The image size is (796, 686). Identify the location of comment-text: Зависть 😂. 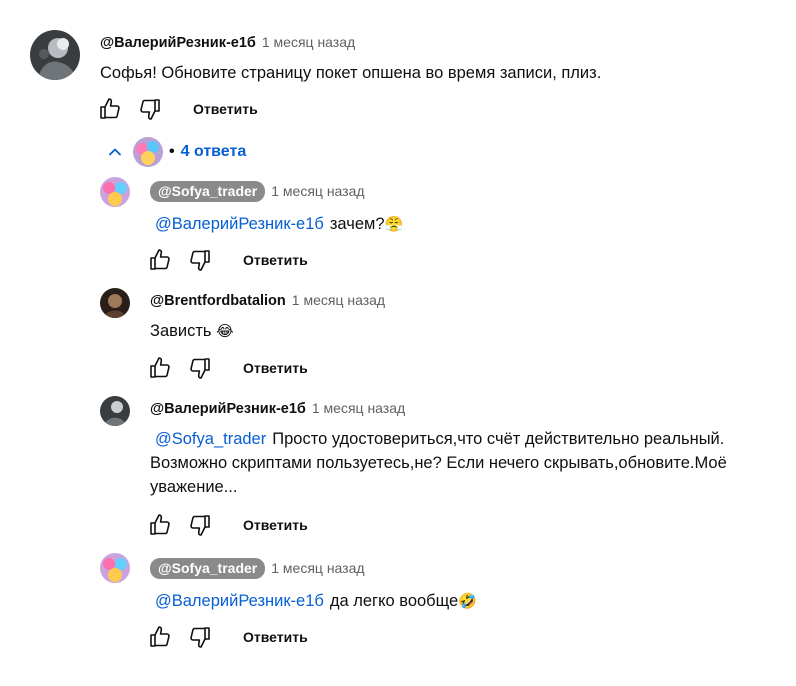
(192, 331).